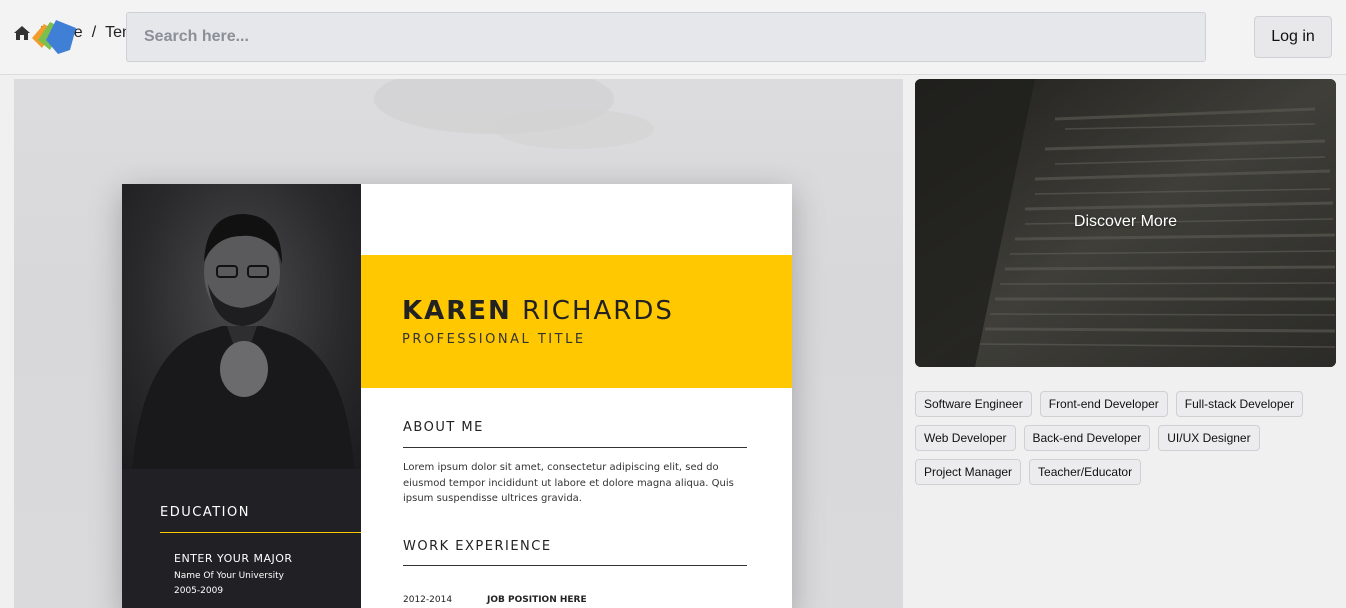  Describe the element at coordinates (233, 558) in the screenshot. I see `resume-education-major: ENTER YOUR MAJOR` at that location.